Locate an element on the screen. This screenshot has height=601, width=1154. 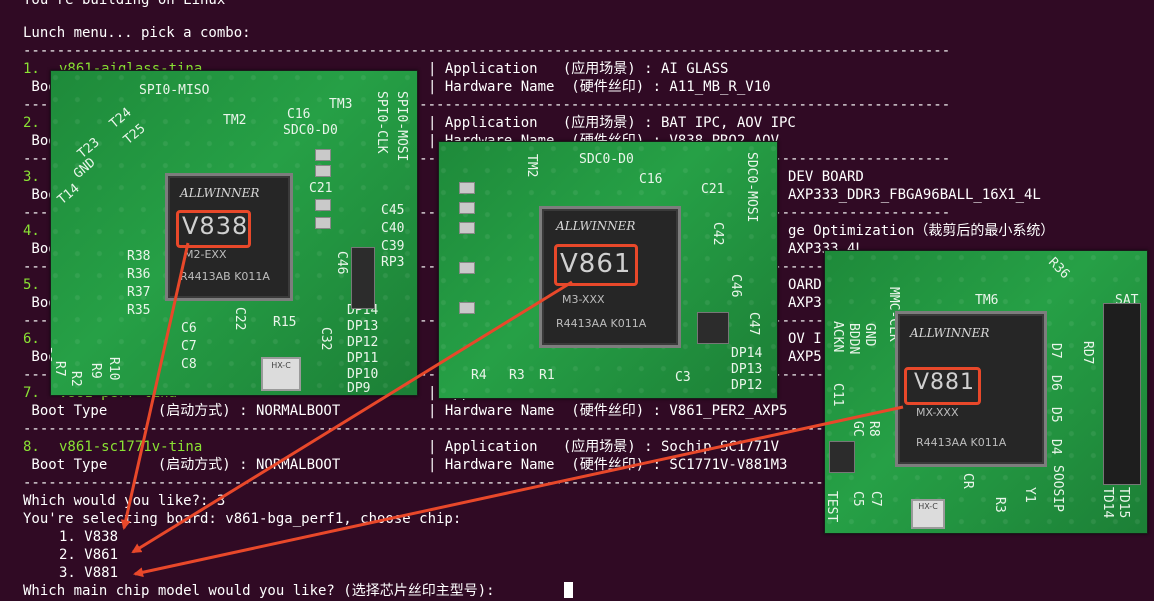
arrow-v838 is located at coordinates (155, 386).